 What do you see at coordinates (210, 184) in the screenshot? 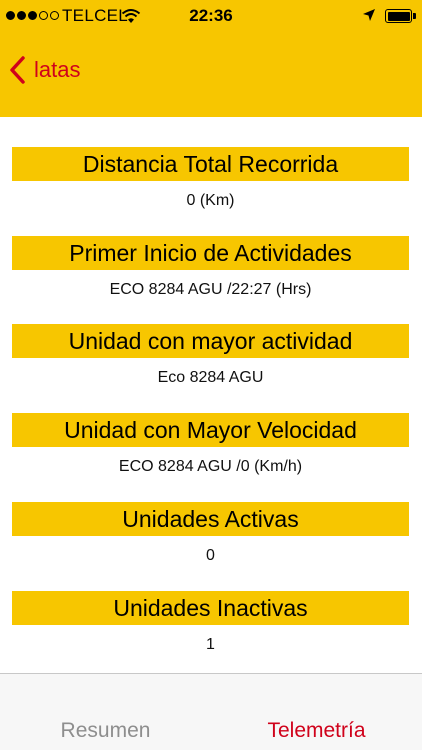
I see `section-distancia-total: Distancia Total Recorrida 0 (Km)` at bounding box center [210, 184].